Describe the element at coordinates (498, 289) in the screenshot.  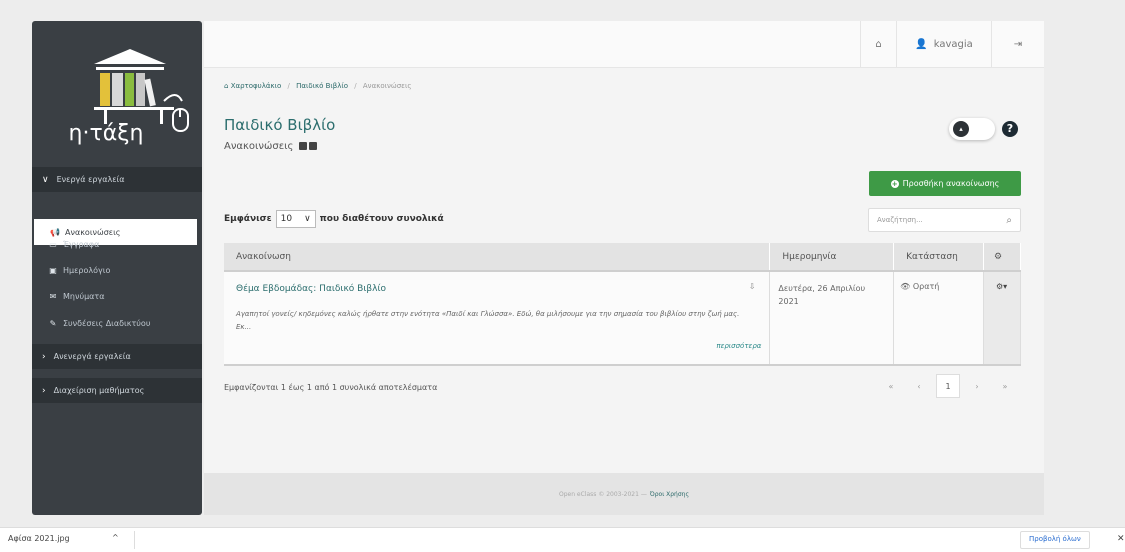
I see `announcement-title: Θέμα Εβδομάδας: Παιδικό Βιβλίο` at that location.